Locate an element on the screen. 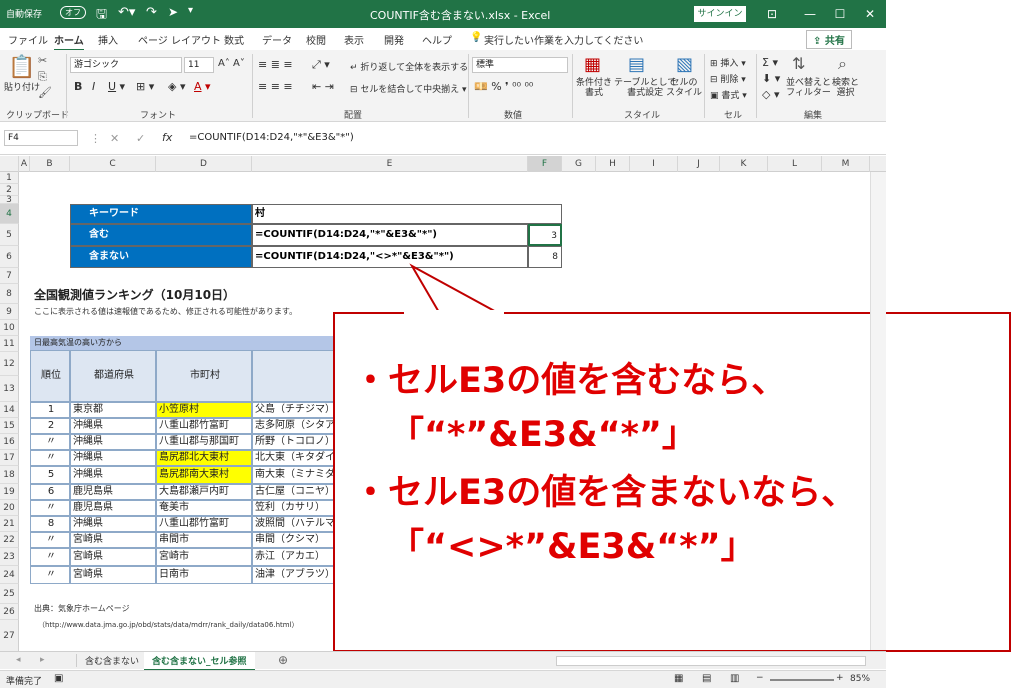 The image size is (1024, 688). page-layout-view-icon: ▤ is located at coordinates (706, 678).